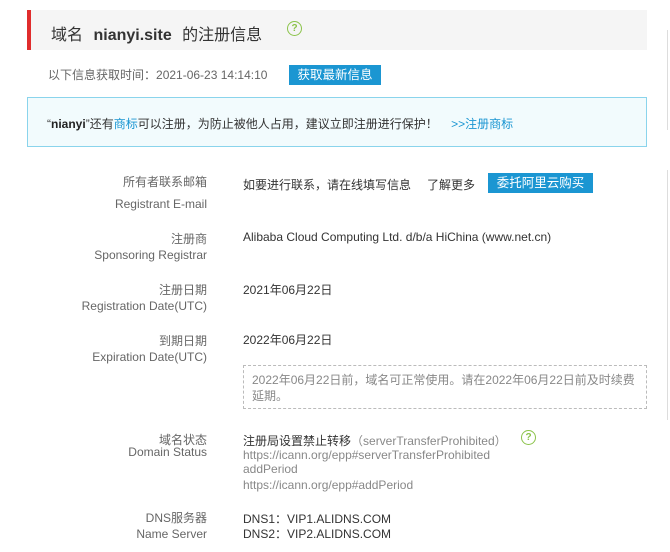 Image resolution: width=670 pixels, height=552 pixels. What do you see at coordinates (443, 380) in the screenshot?
I see `expiry-note-line1: 2022年06月22日前，域名可正常使用。请在2022年06月22日前及时续费` at bounding box center [443, 380].